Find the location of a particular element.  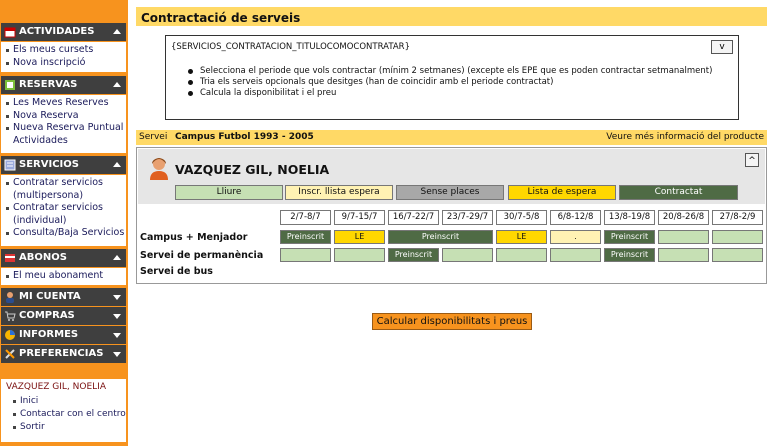

user-icon is located at coordinates (10, 297).